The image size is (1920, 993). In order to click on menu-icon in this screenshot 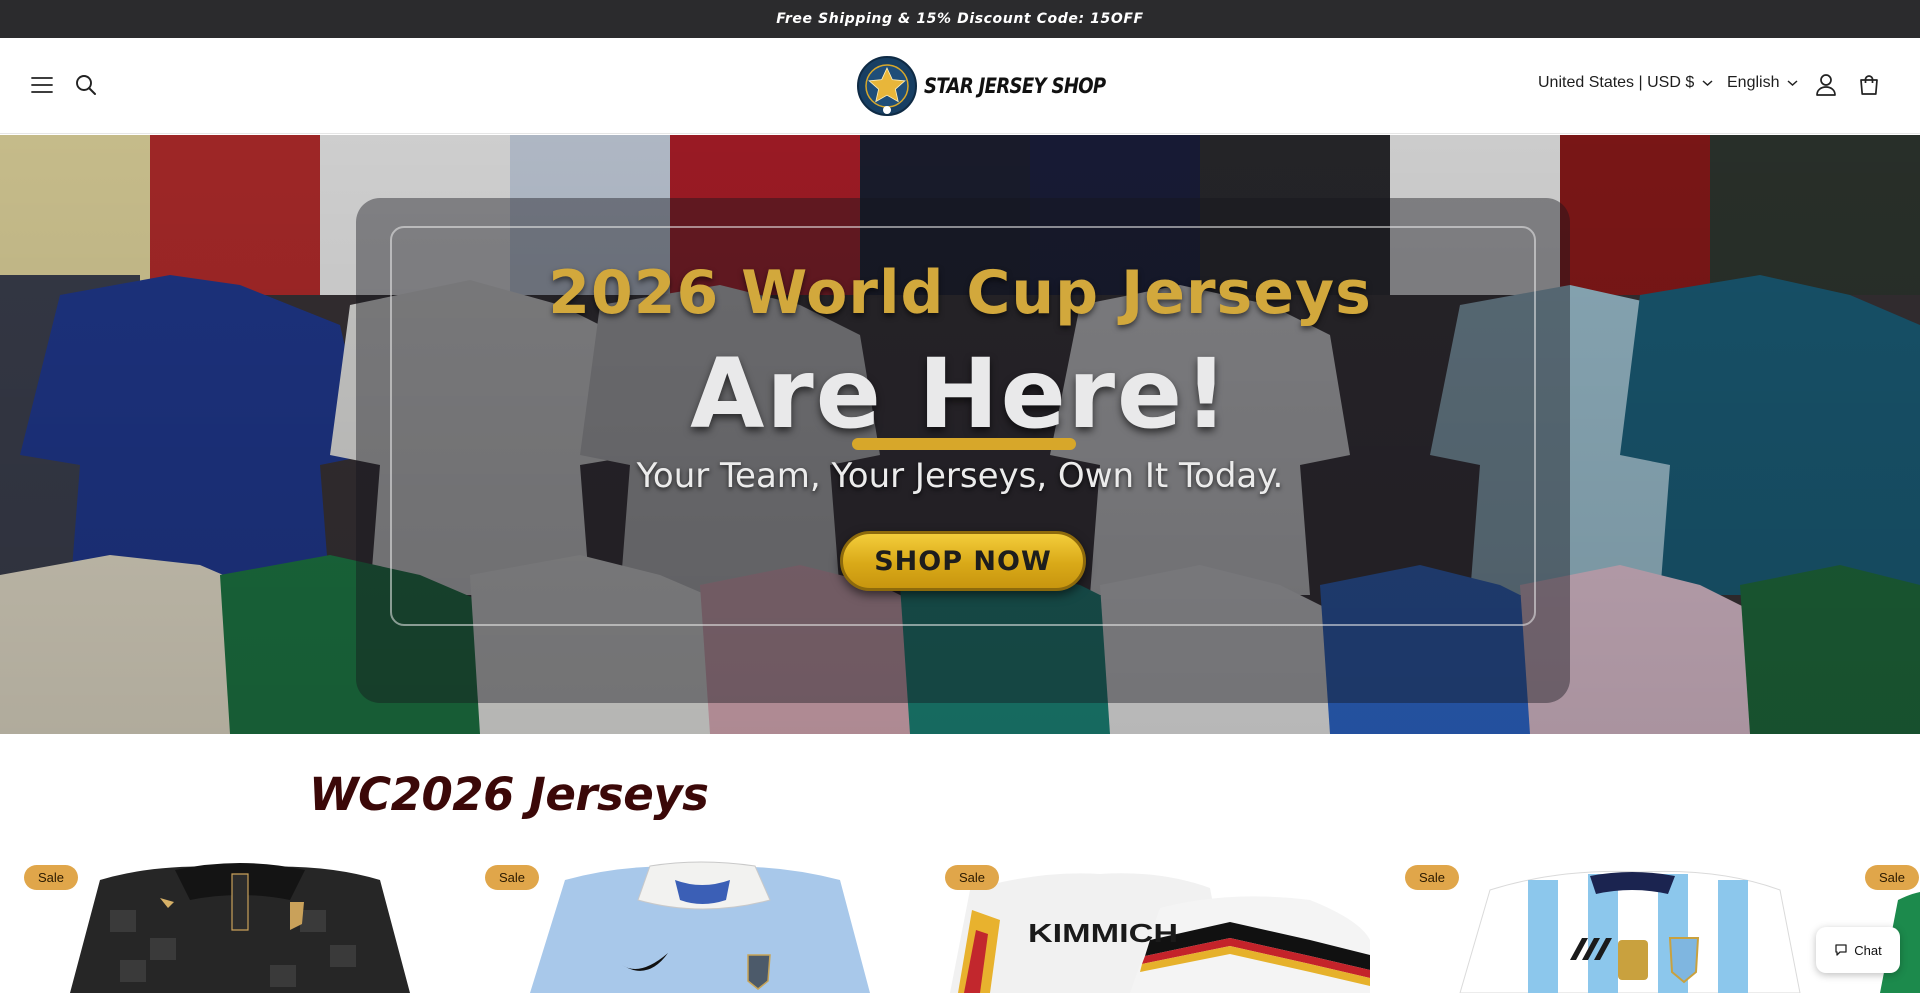, I will do `click(42, 85)`.